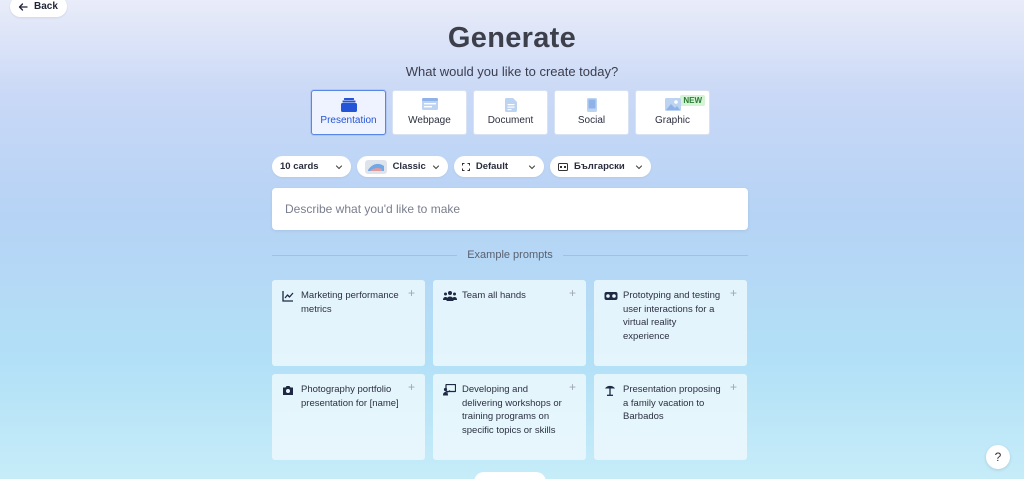  I want to click on back-label: Back, so click(46, 6).